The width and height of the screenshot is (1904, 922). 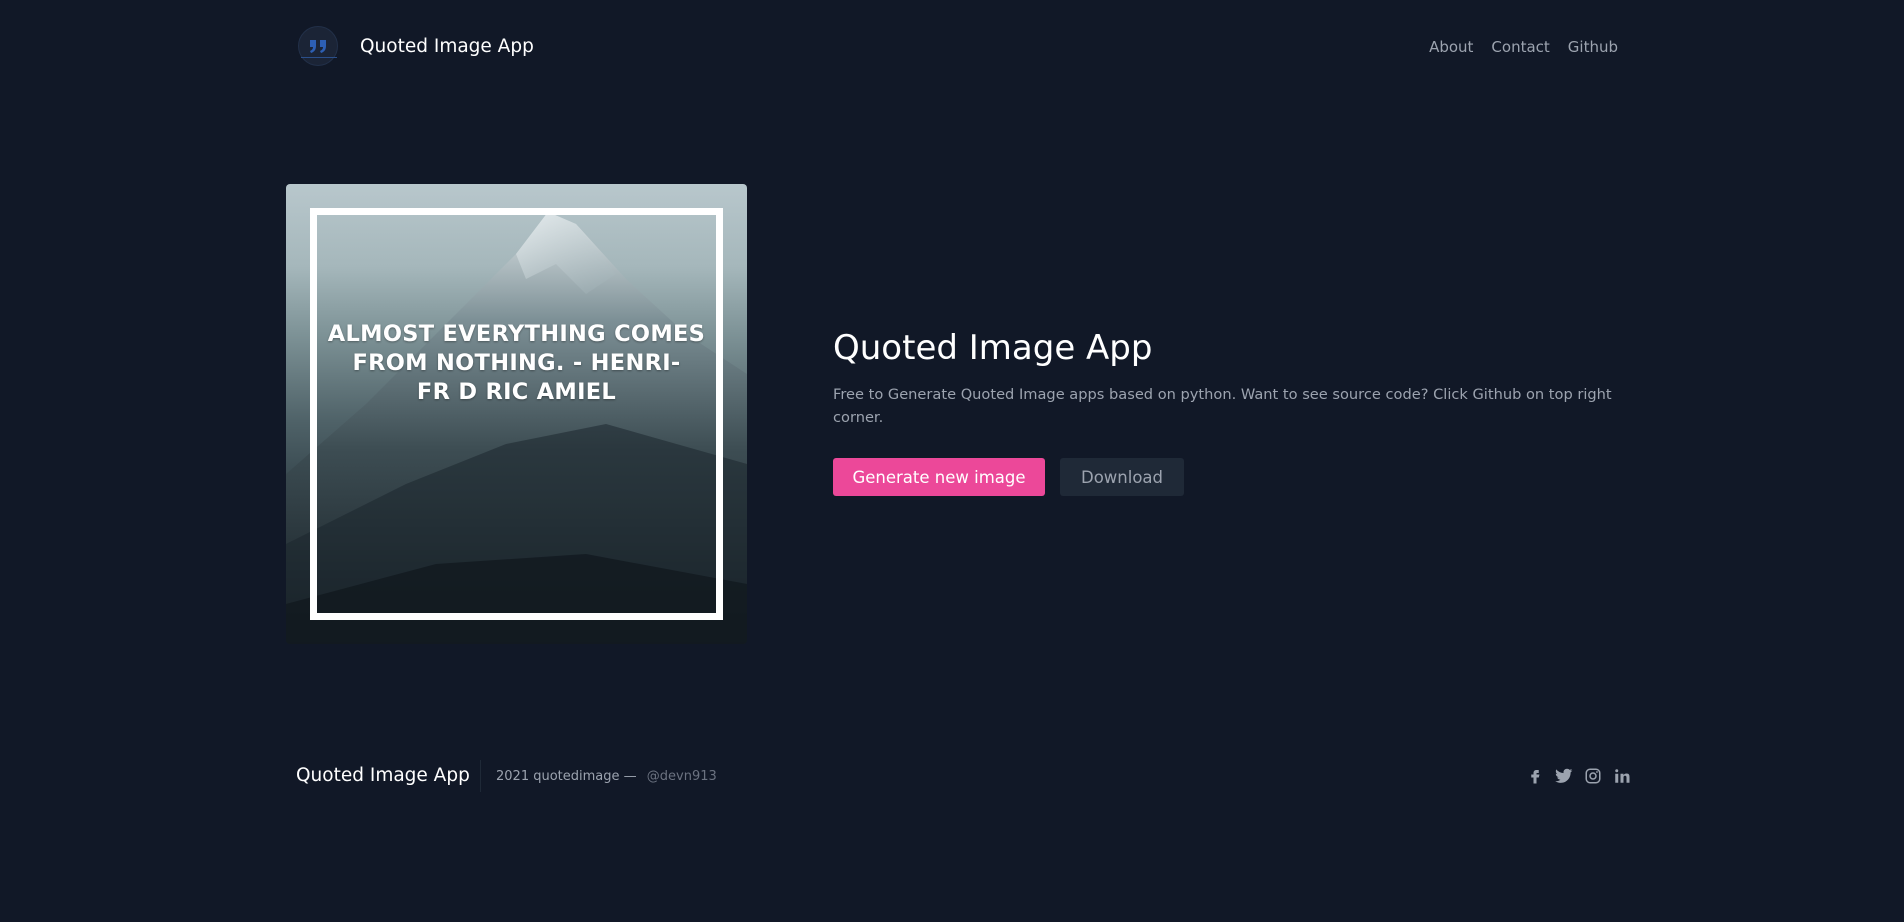 I want to click on author-handle-link: @devn913, so click(x=682, y=776).